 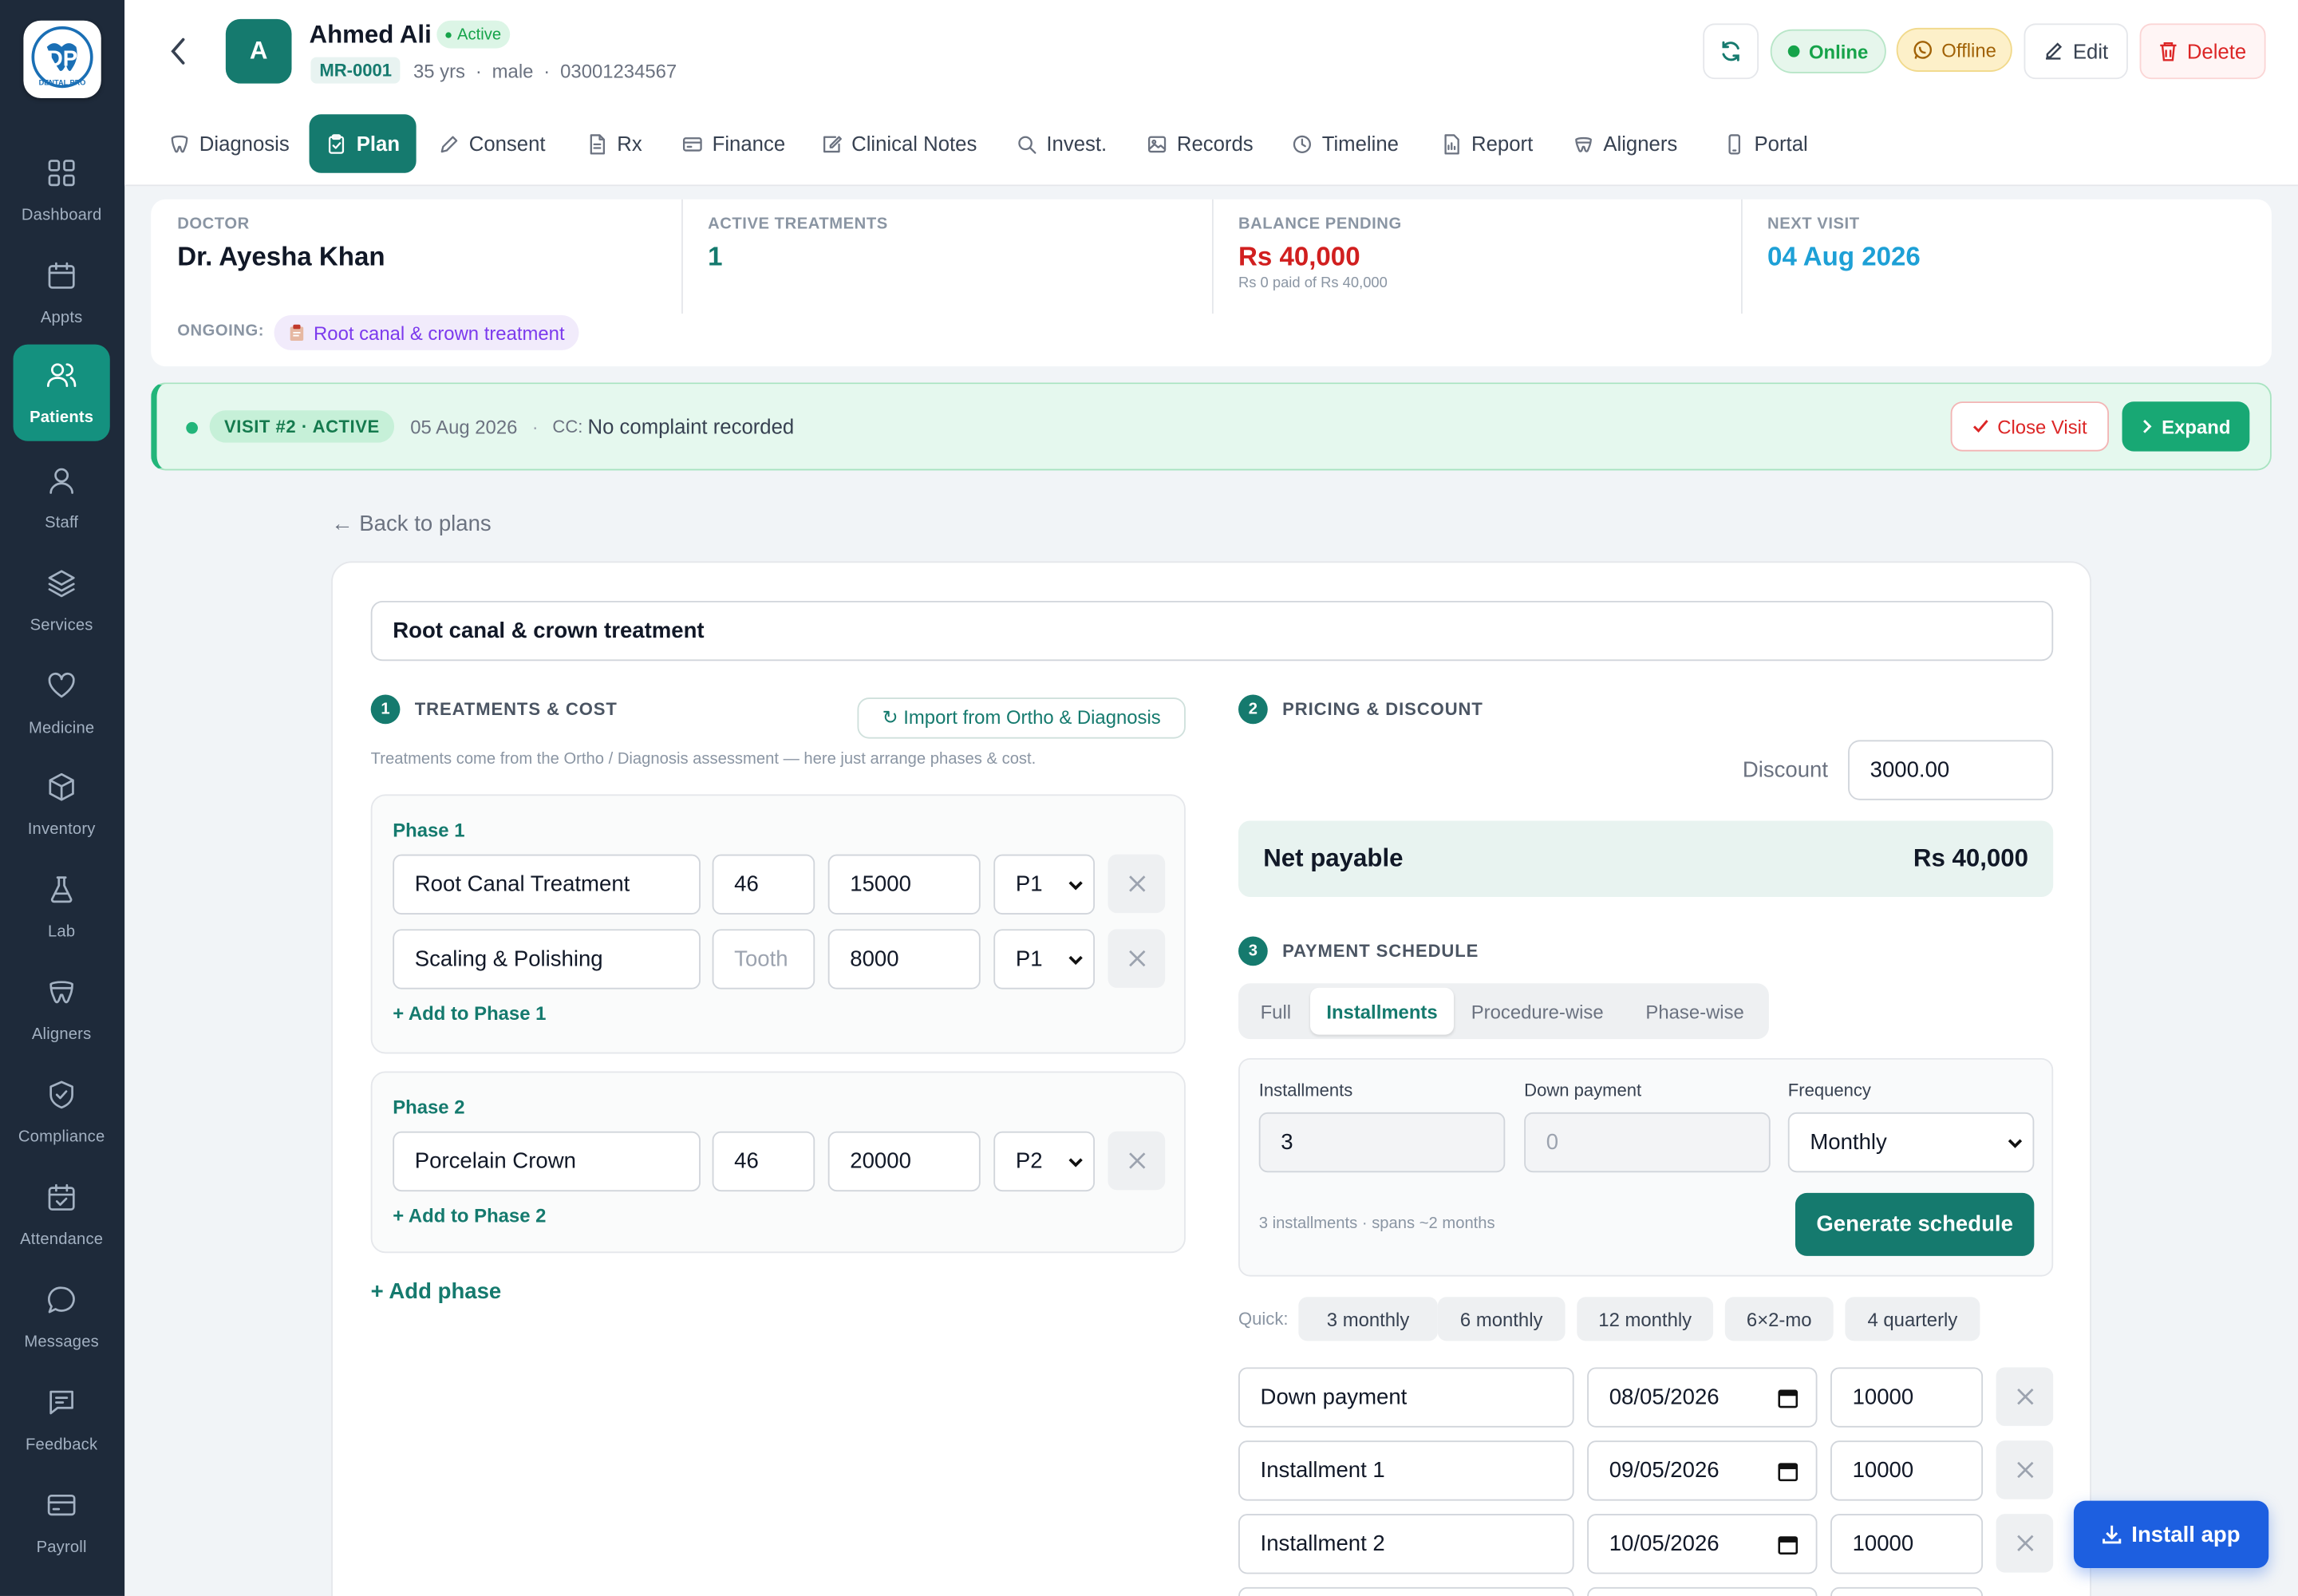 What do you see at coordinates (2030, 426) in the screenshot?
I see `close-visit-button: Close Visit` at bounding box center [2030, 426].